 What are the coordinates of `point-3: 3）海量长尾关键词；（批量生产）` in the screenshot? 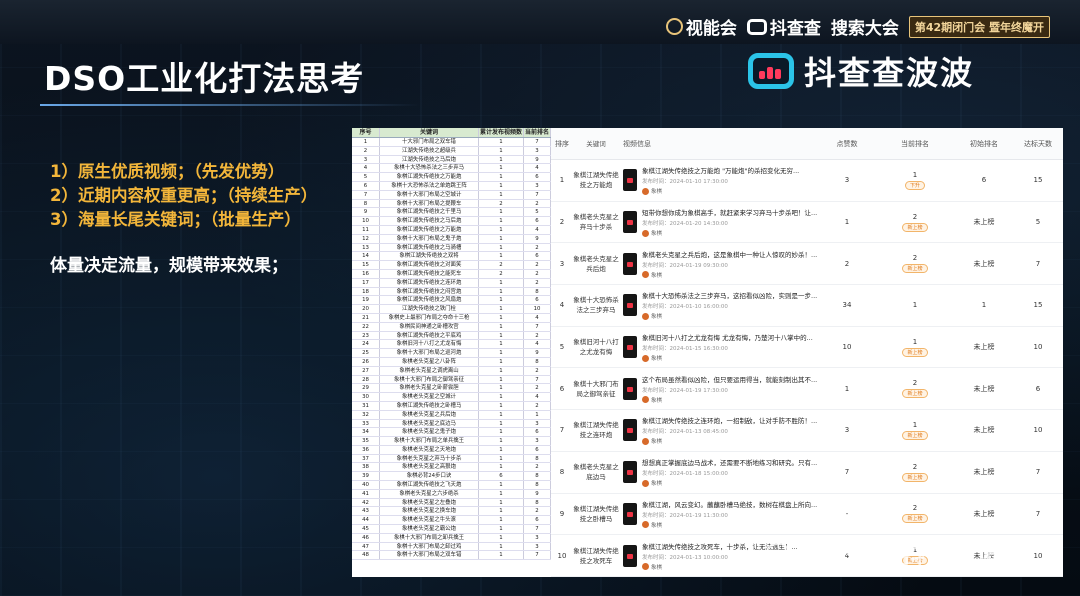 It's located at (175, 219).